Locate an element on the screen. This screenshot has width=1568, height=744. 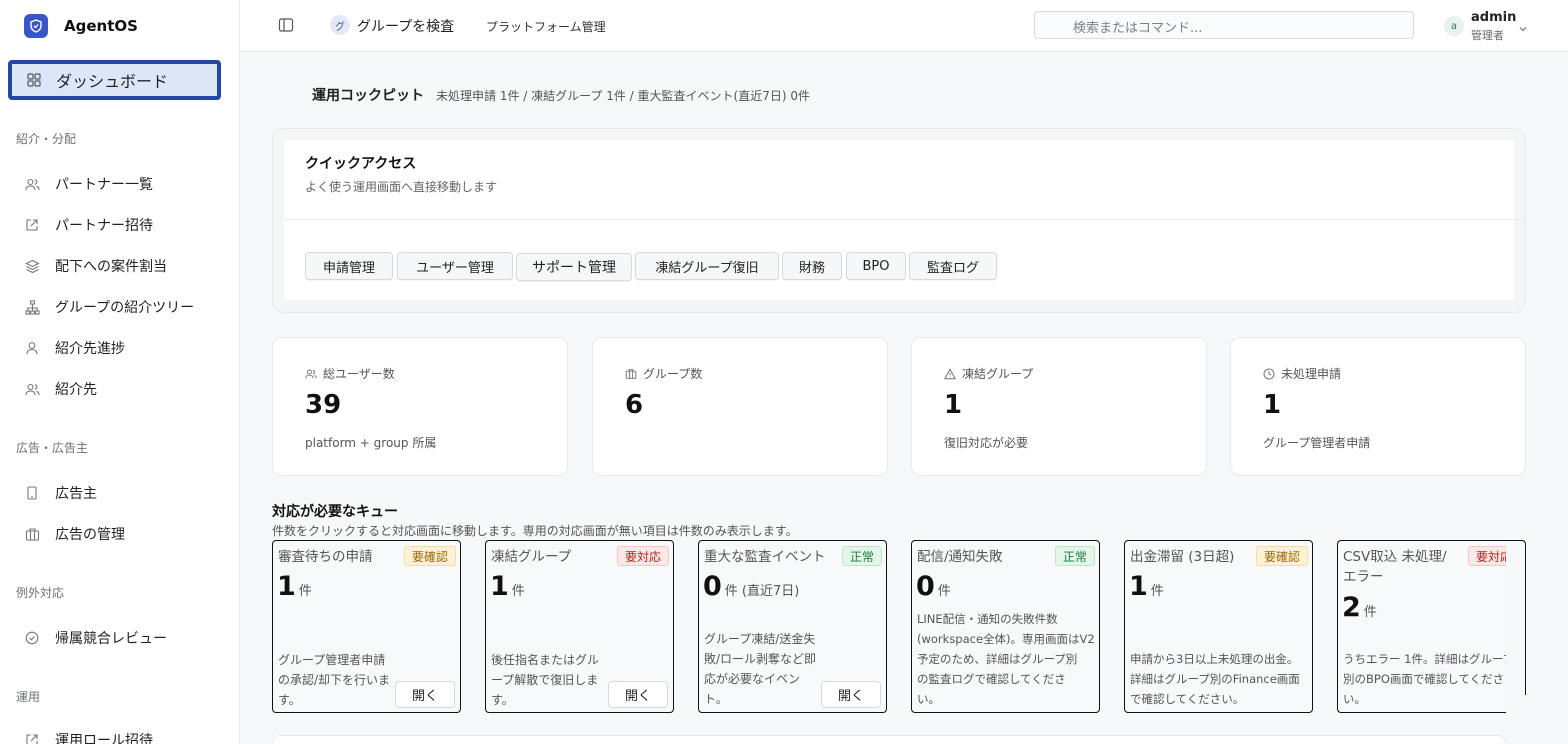
sidebar-item-attribution-review: 帰属競合レビュー is located at coordinates (119, 638).